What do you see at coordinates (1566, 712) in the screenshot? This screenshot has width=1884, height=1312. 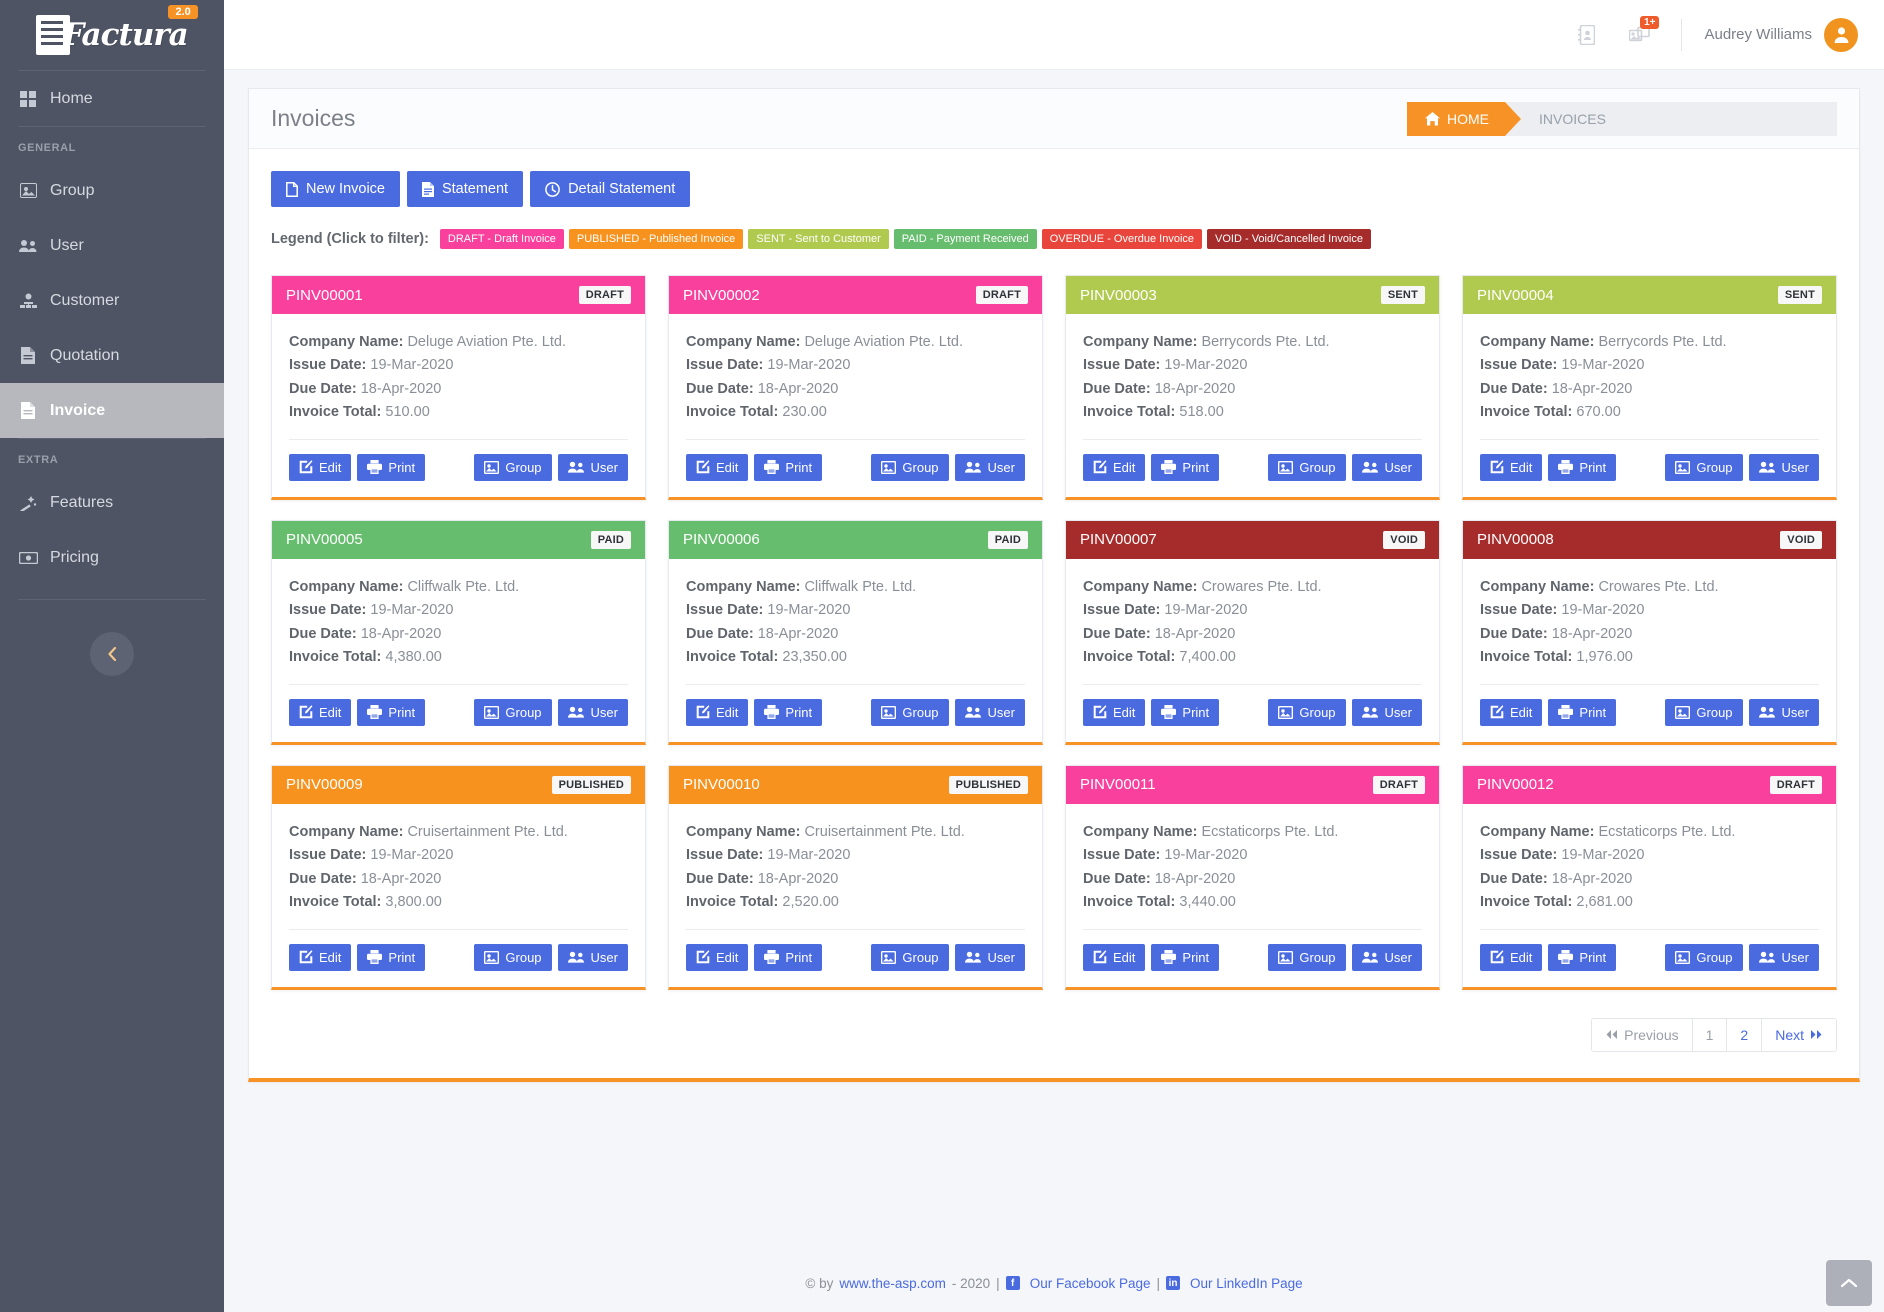 I see `printer-icon` at bounding box center [1566, 712].